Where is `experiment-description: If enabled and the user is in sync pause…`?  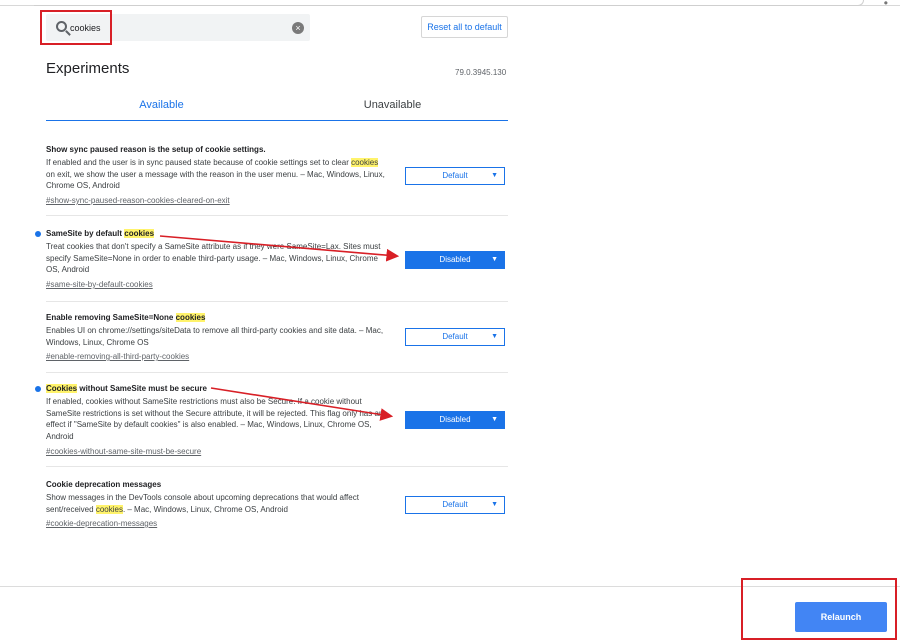
experiment-description: If enabled and the user is in sync pause… is located at coordinates (215, 174).